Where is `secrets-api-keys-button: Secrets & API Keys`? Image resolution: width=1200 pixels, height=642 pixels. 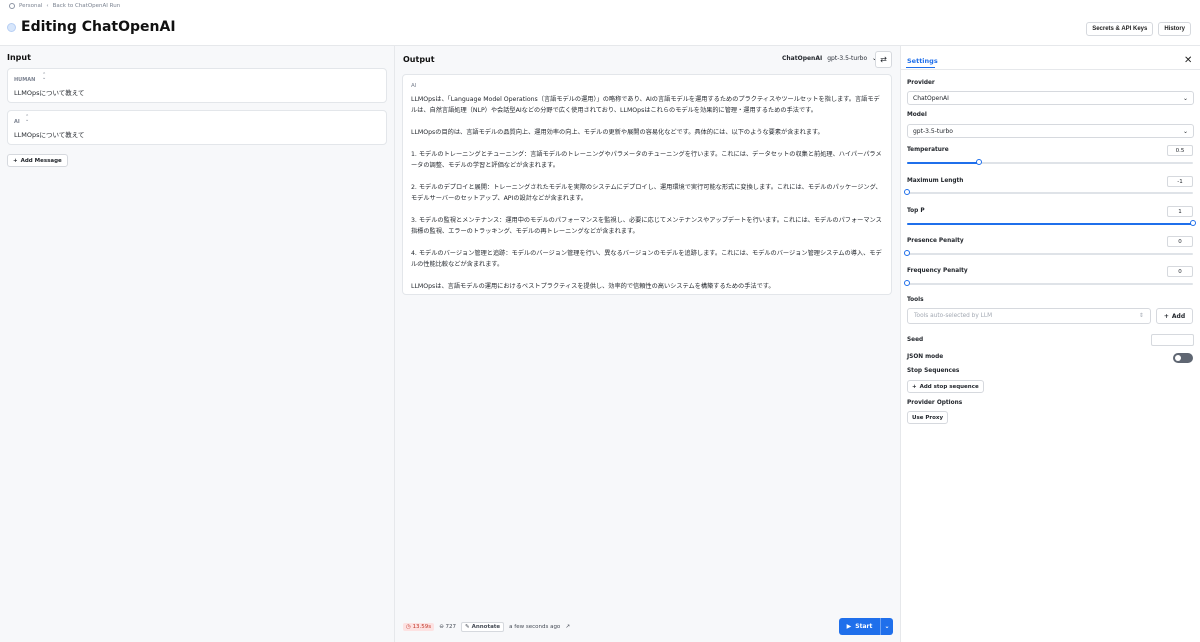
secrets-api-keys-button: Secrets & API Keys is located at coordinates (1120, 29).